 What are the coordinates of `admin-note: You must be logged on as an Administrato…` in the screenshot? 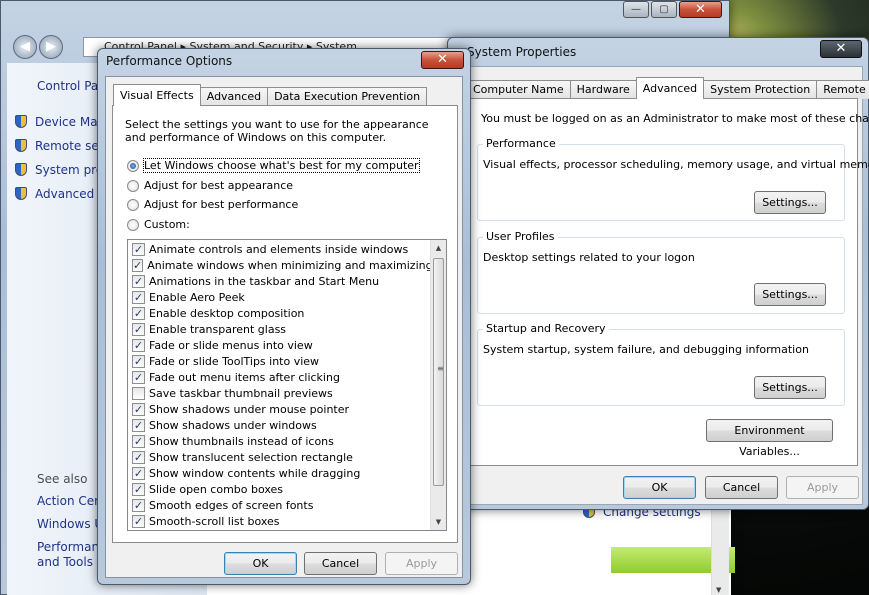 It's located at (675, 118).